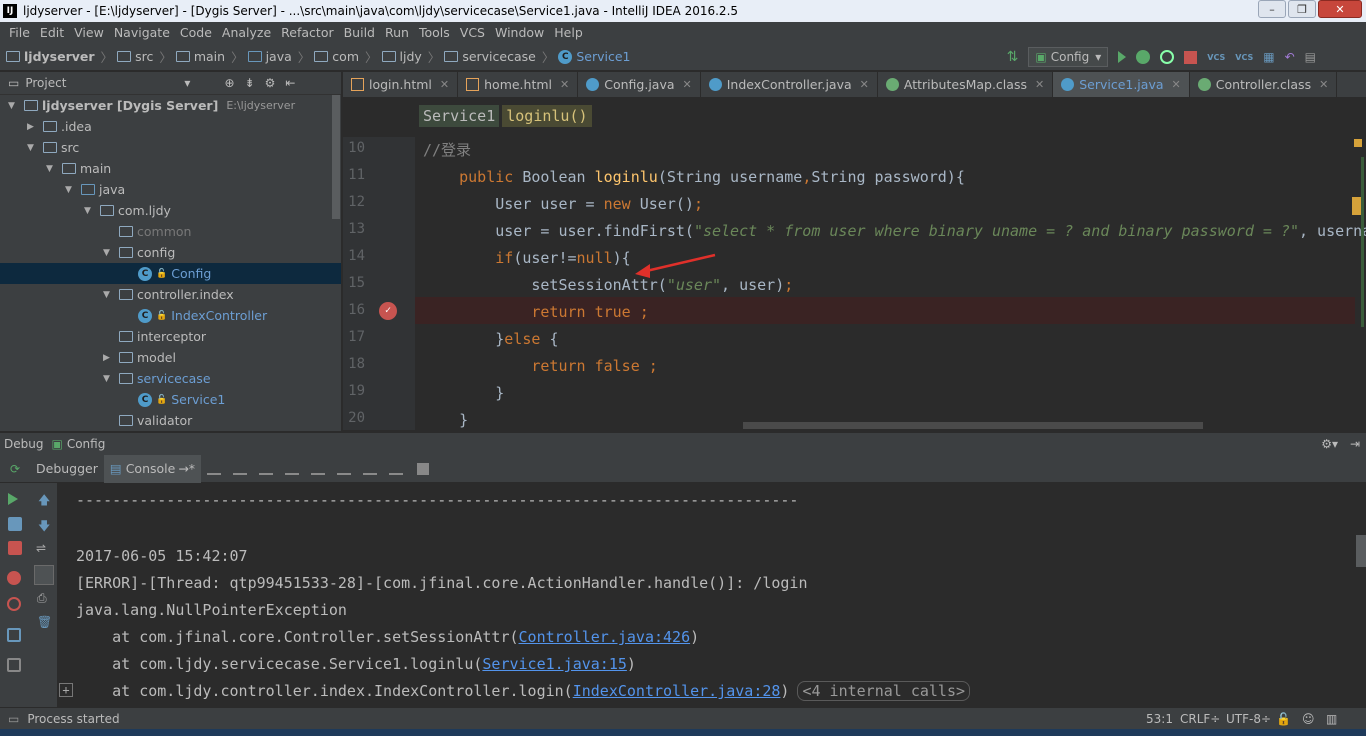 The height and width of the screenshot is (736, 1366). What do you see at coordinates (14, 604) in the screenshot?
I see `mute-breakpoints-icon` at bounding box center [14, 604].